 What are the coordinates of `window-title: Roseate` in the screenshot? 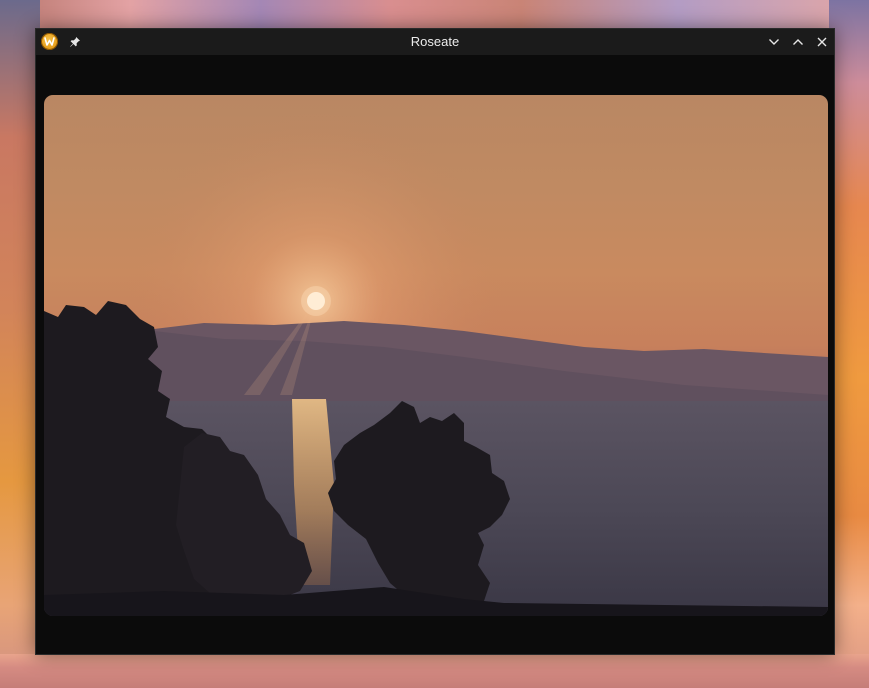 It's located at (435, 41).